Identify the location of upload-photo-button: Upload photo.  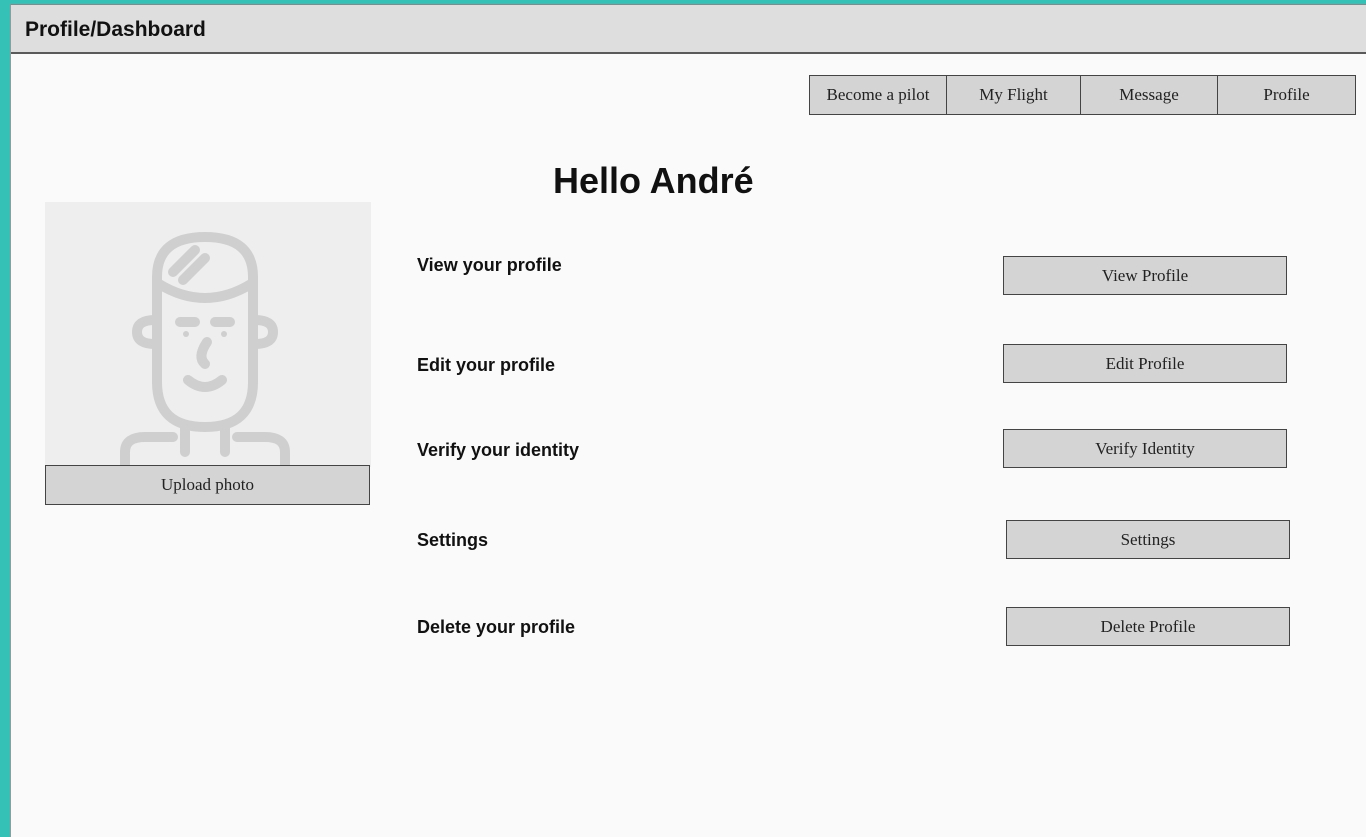
(207, 485).